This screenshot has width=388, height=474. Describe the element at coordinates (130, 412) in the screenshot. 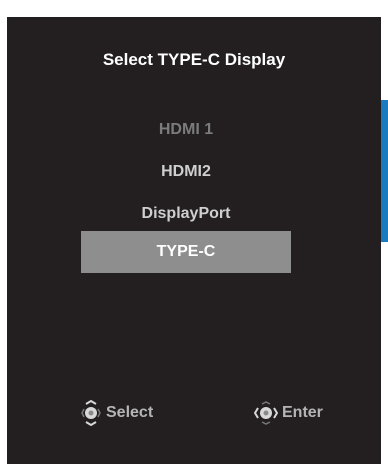

I see `select-hint-label: Select` at that location.